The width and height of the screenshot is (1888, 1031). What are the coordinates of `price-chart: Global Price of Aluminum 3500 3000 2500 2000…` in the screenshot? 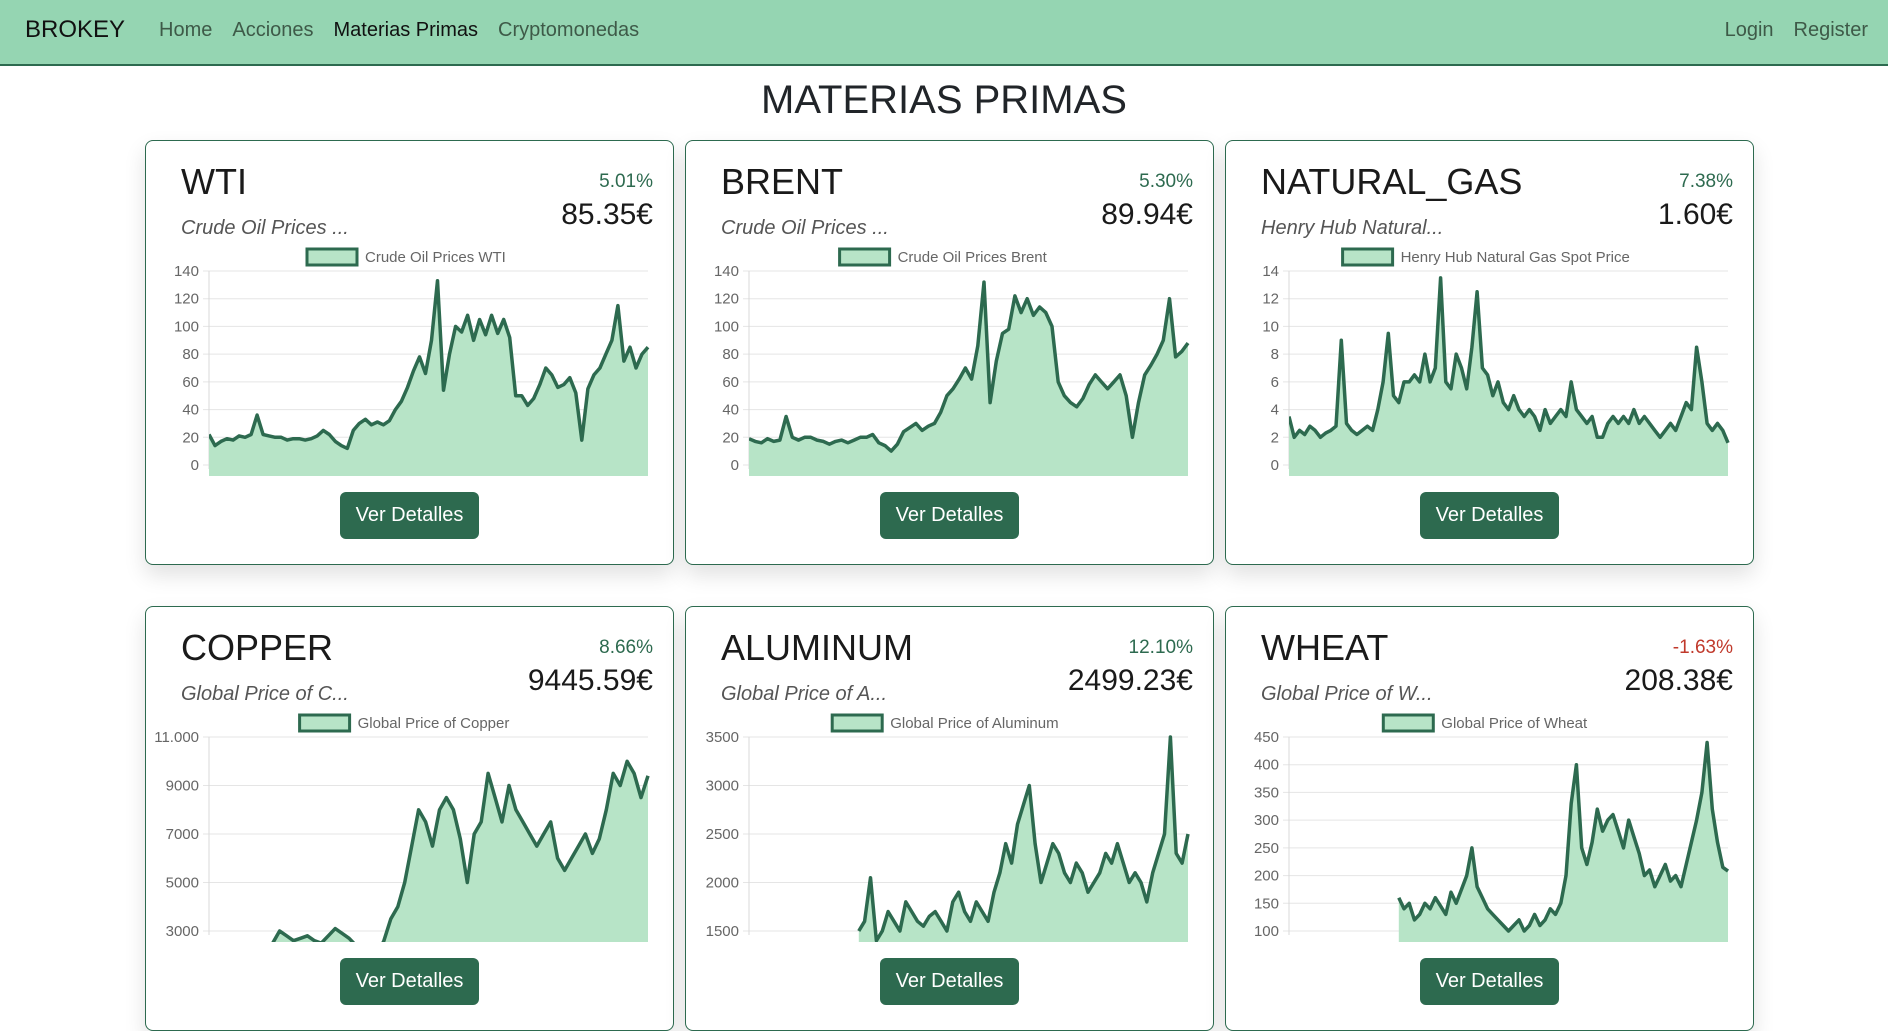 It's located at (948, 827).